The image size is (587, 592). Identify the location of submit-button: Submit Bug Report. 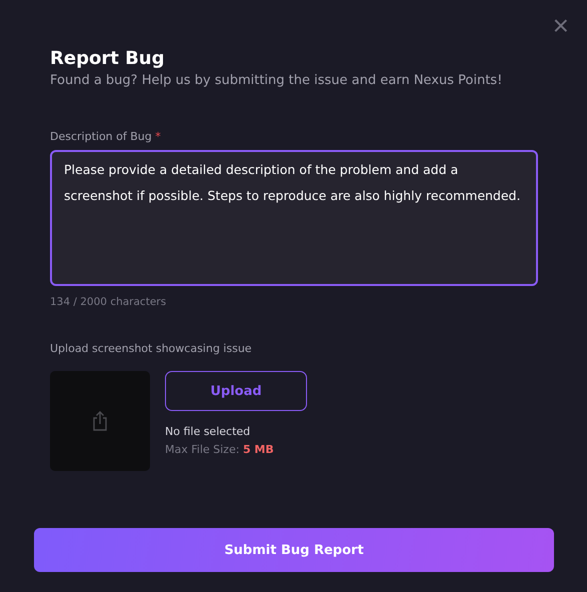
(294, 550).